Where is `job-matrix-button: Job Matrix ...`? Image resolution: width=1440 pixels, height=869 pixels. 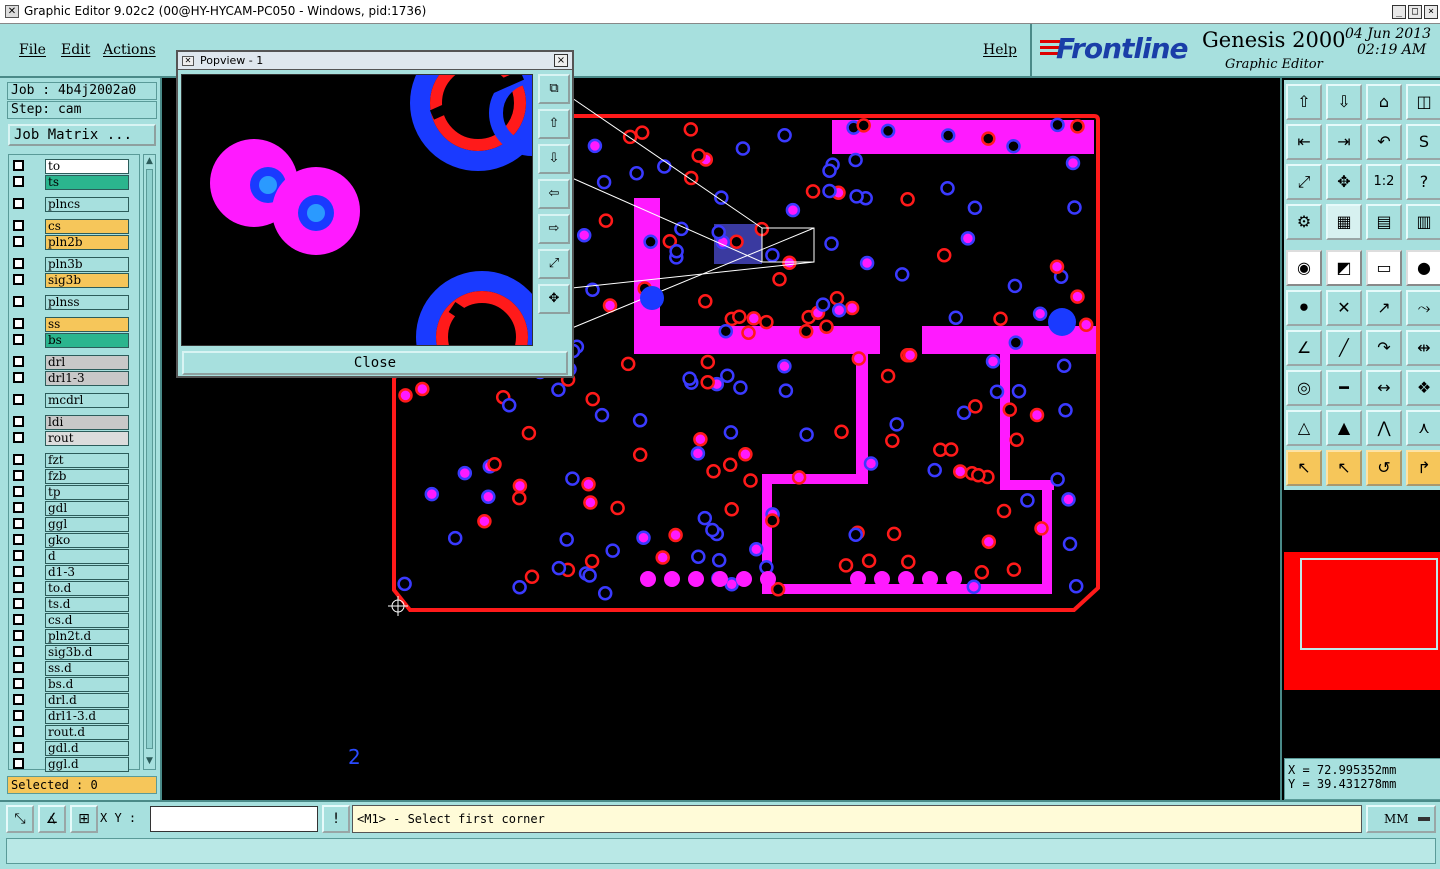
job-matrix-button: Job Matrix ... is located at coordinates (82, 135).